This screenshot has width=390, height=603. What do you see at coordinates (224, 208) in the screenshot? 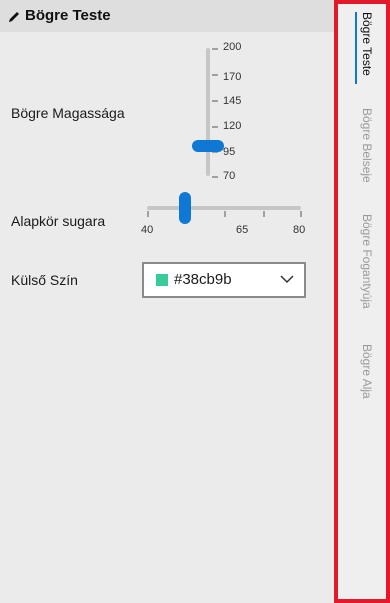
I see `radius-slider-track` at bounding box center [224, 208].